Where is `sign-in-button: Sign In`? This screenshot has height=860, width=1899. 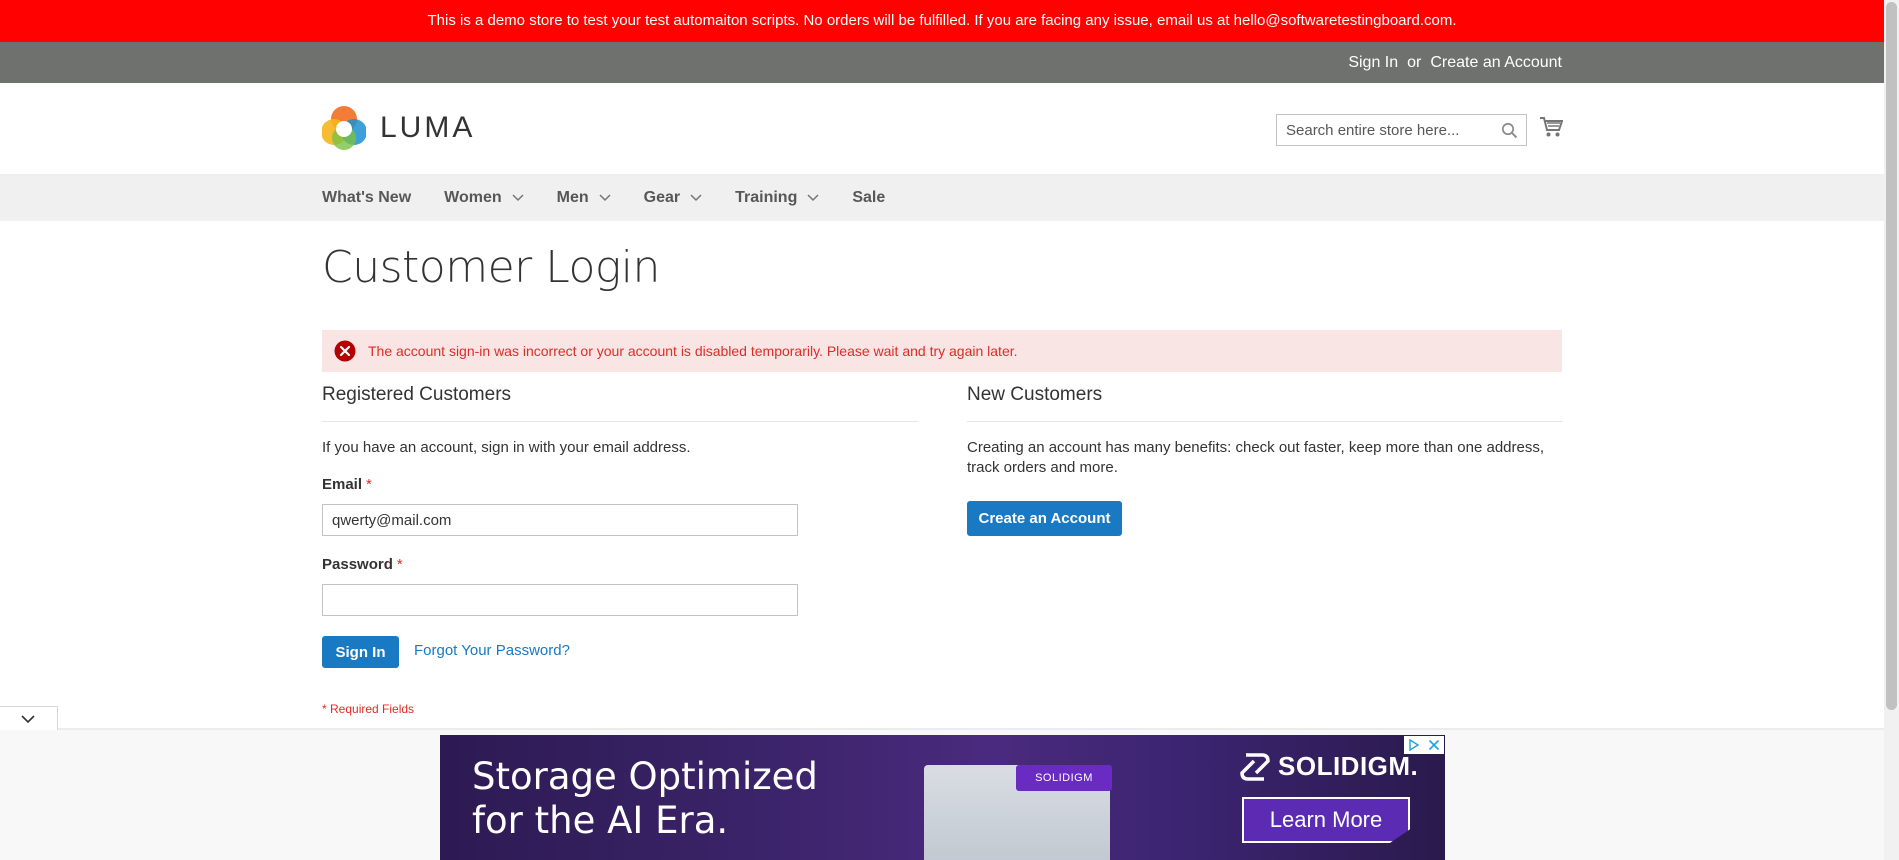
sign-in-button: Sign In is located at coordinates (360, 652).